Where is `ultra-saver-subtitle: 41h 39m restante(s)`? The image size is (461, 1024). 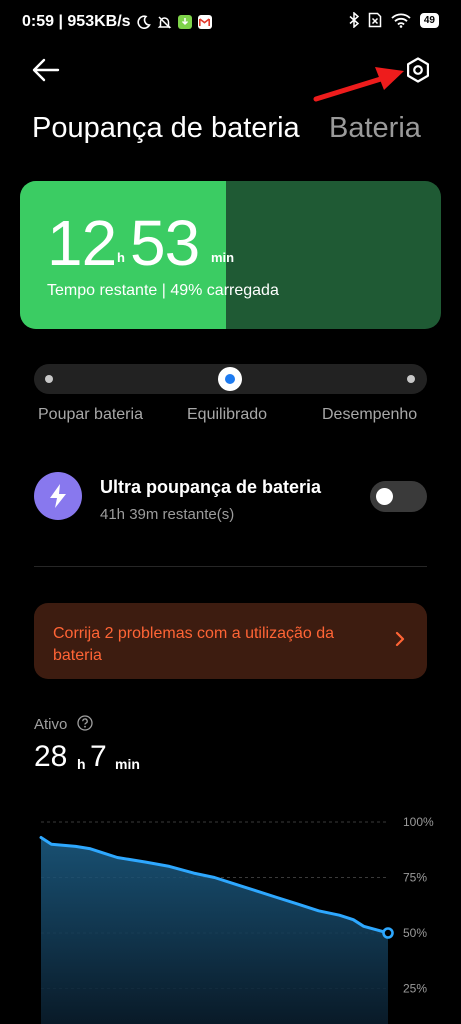
ultra-saver-subtitle: 41h 39m restante(s) is located at coordinates (167, 514).